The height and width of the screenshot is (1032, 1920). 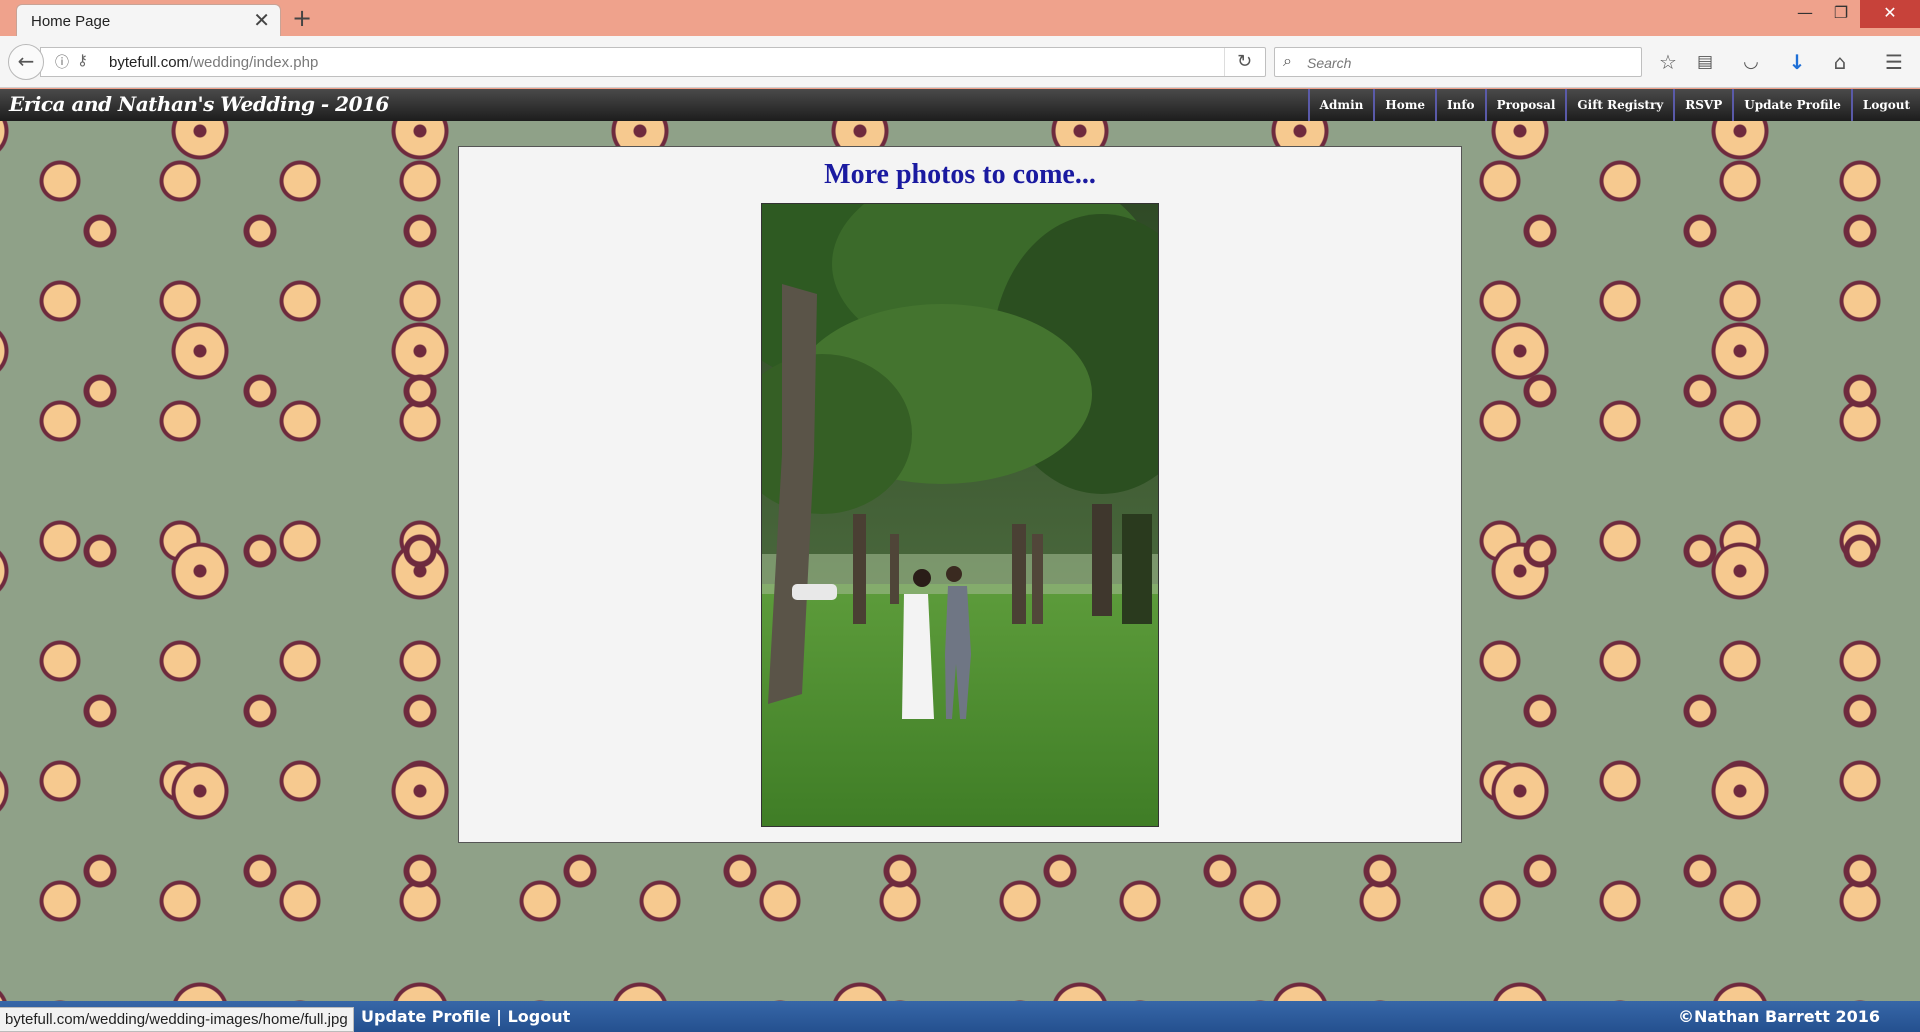 What do you see at coordinates (1751, 62) in the screenshot?
I see `pocket-icon: ◡` at bounding box center [1751, 62].